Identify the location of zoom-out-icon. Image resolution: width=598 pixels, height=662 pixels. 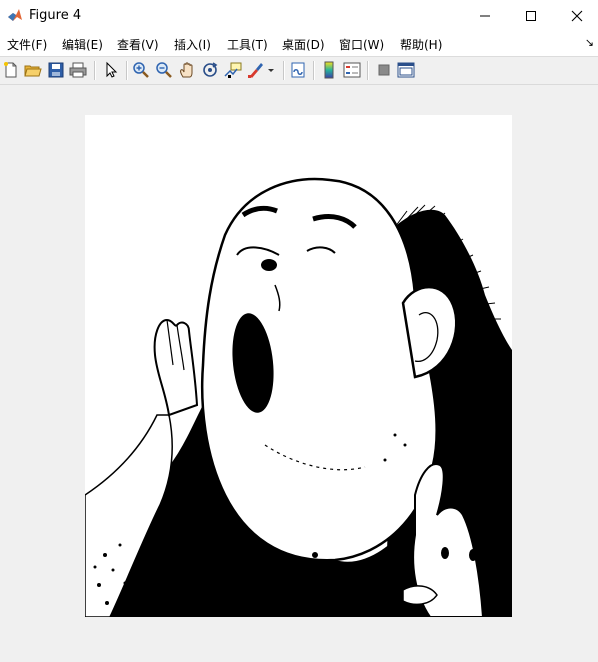
(164, 70).